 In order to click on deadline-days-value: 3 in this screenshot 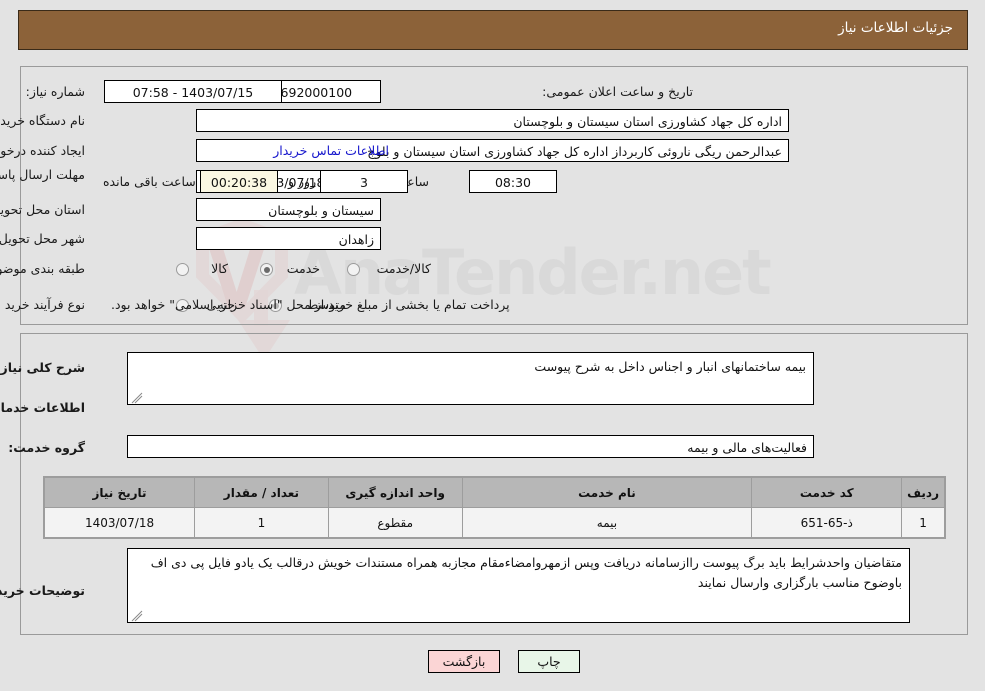, I will do `click(364, 181)`.